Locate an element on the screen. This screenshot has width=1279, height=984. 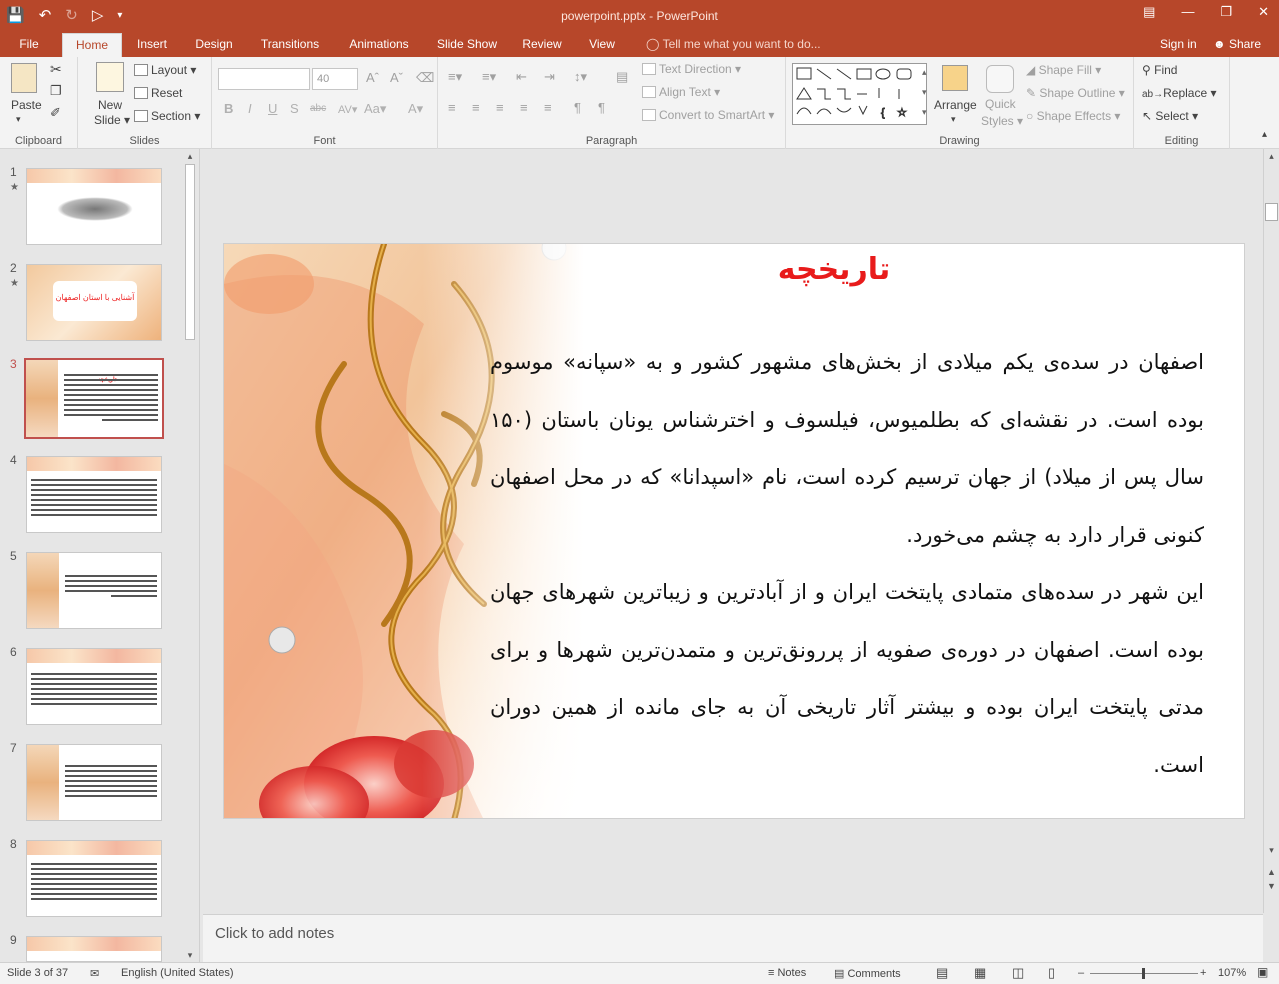
align-center-icon: ≡ is located at coordinates (476, 107).